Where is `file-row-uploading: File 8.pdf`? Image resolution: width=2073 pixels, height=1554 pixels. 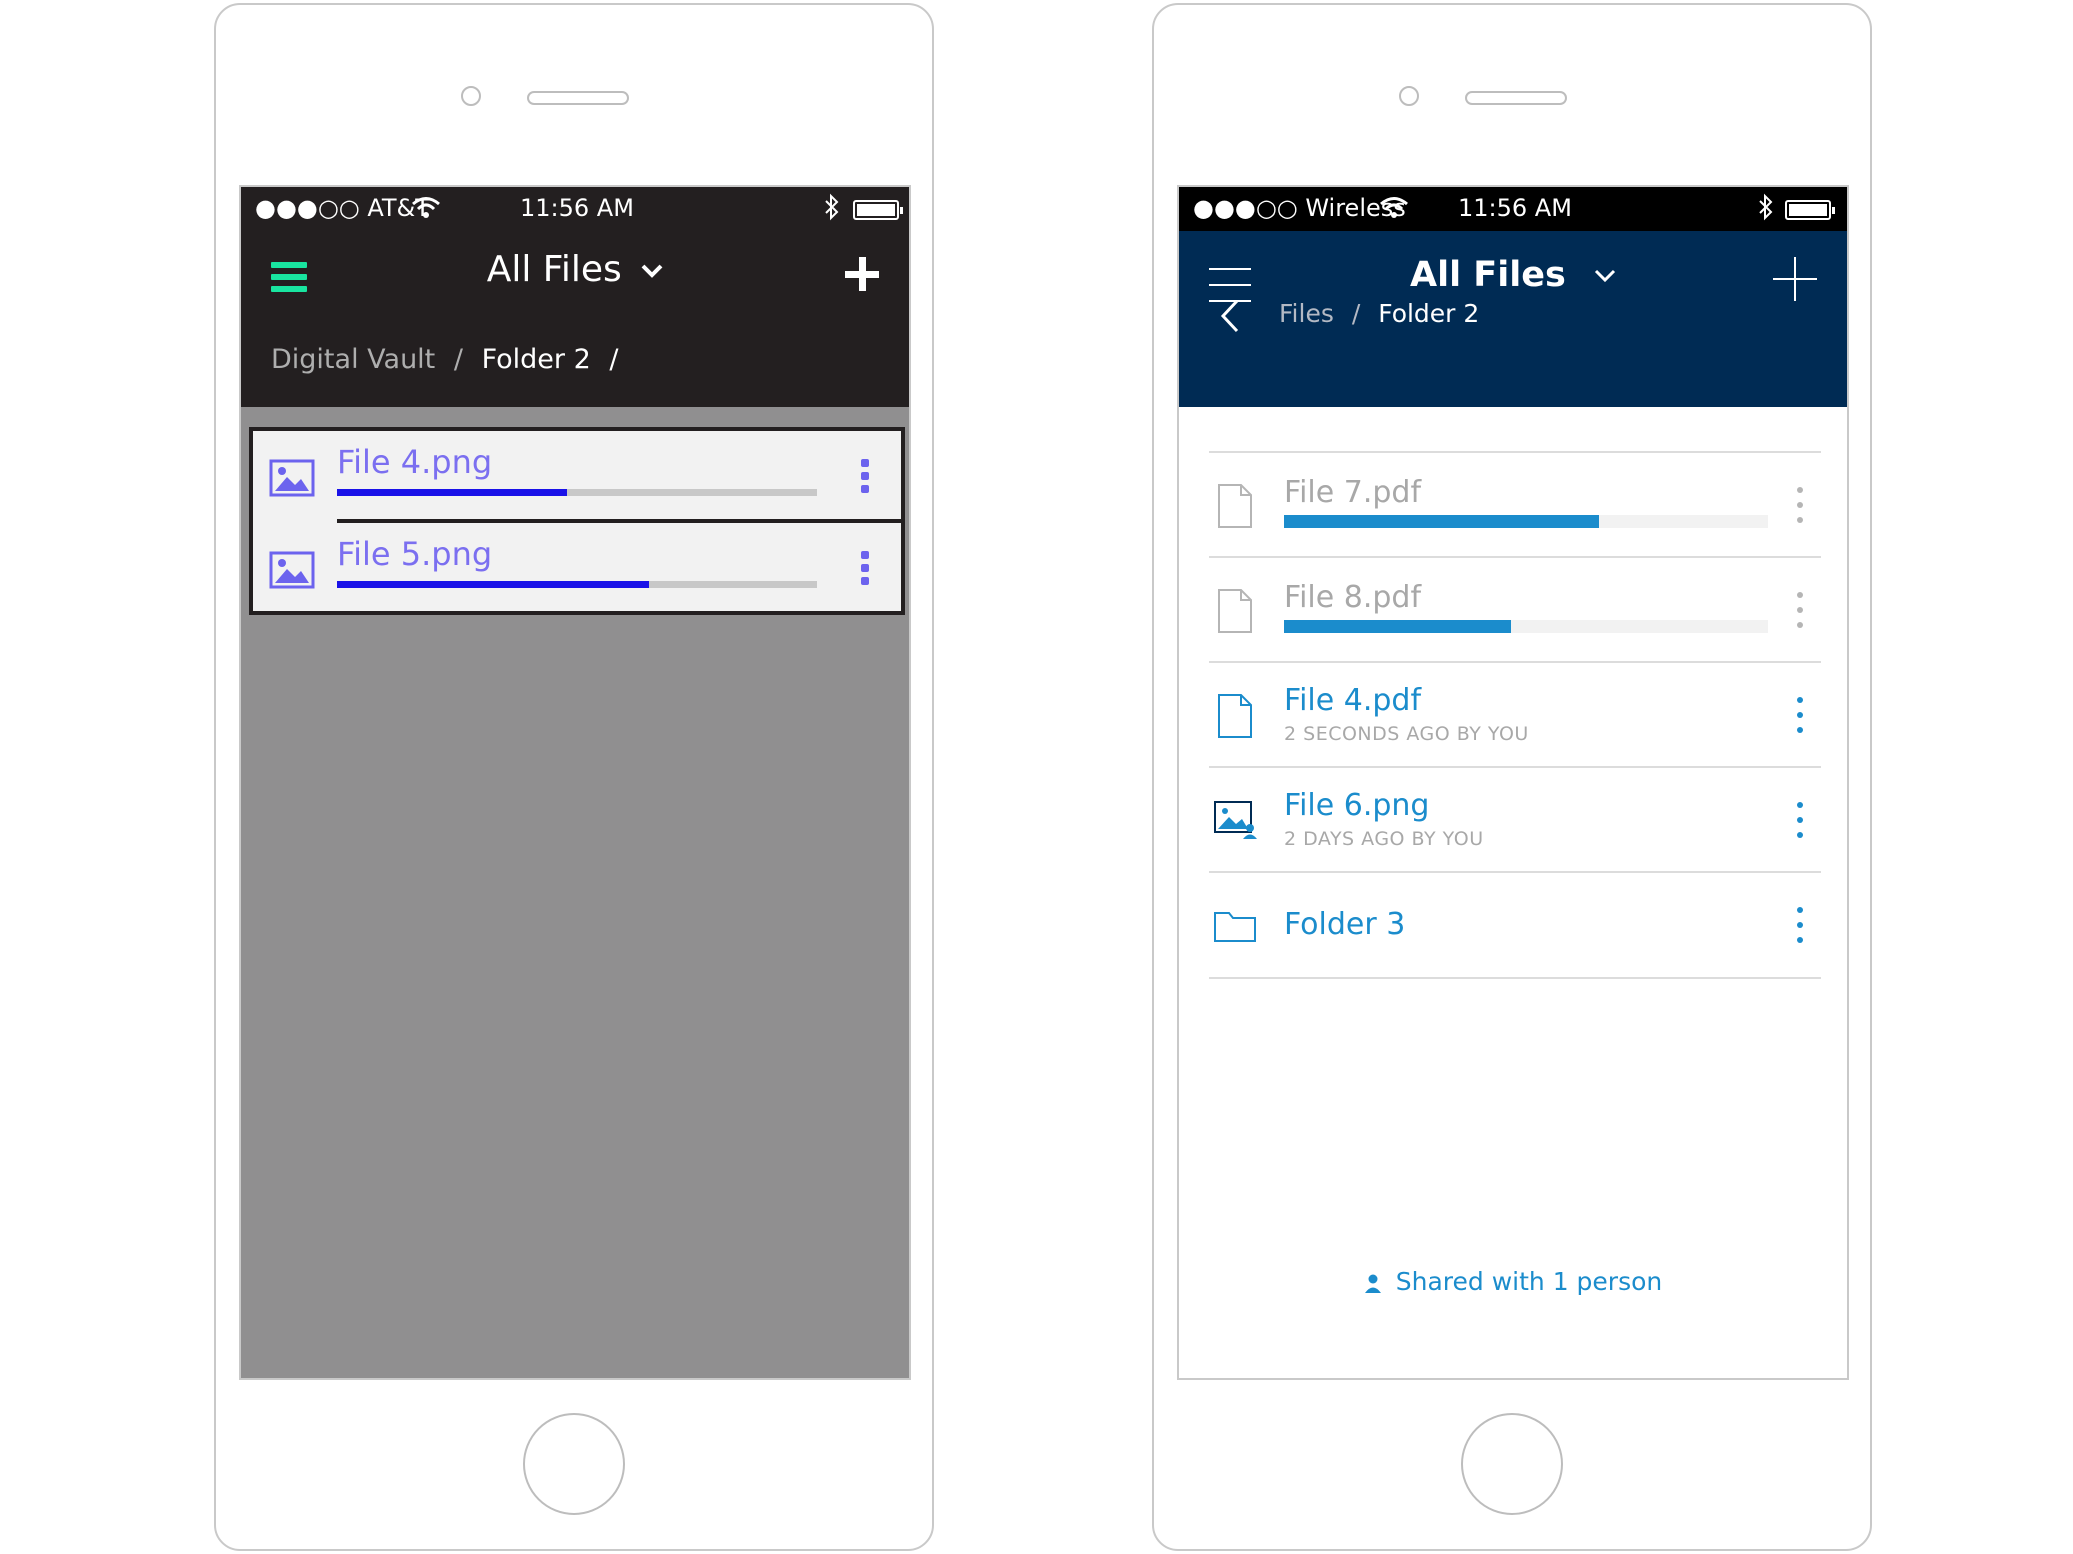
file-row-uploading: File 8.pdf is located at coordinates (1515, 609).